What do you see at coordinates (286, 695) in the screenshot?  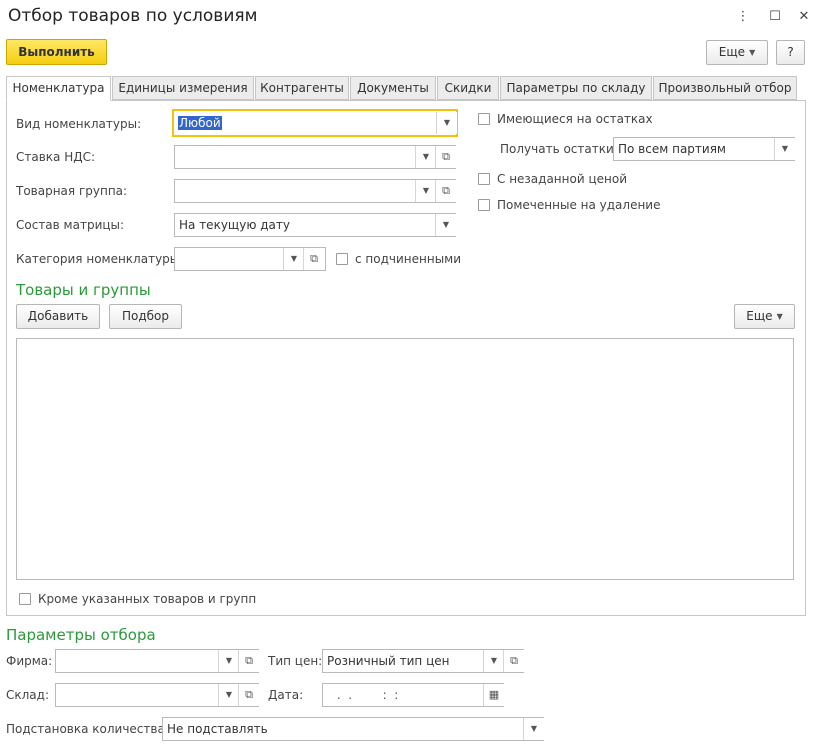 I see `date-label: Дата:` at bounding box center [286, 695].